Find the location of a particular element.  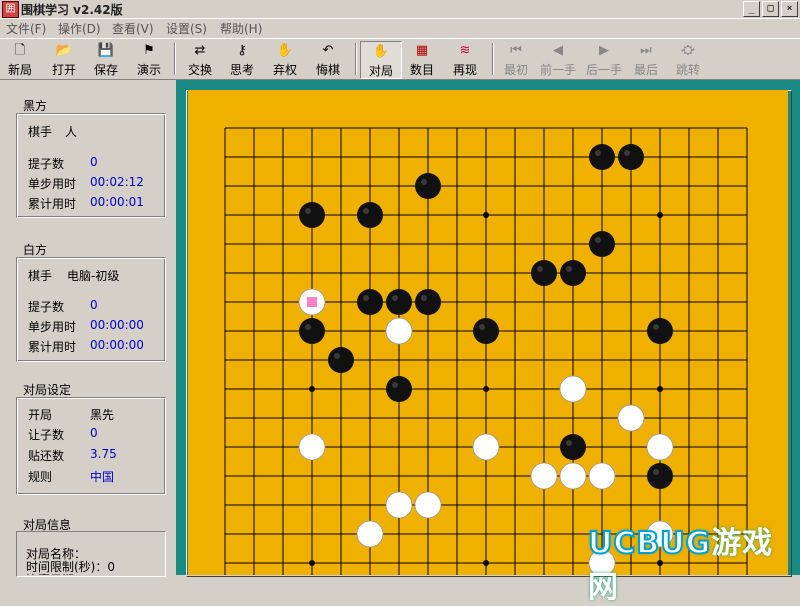

next-label: 后一手 is located at coordinates (603, 70).